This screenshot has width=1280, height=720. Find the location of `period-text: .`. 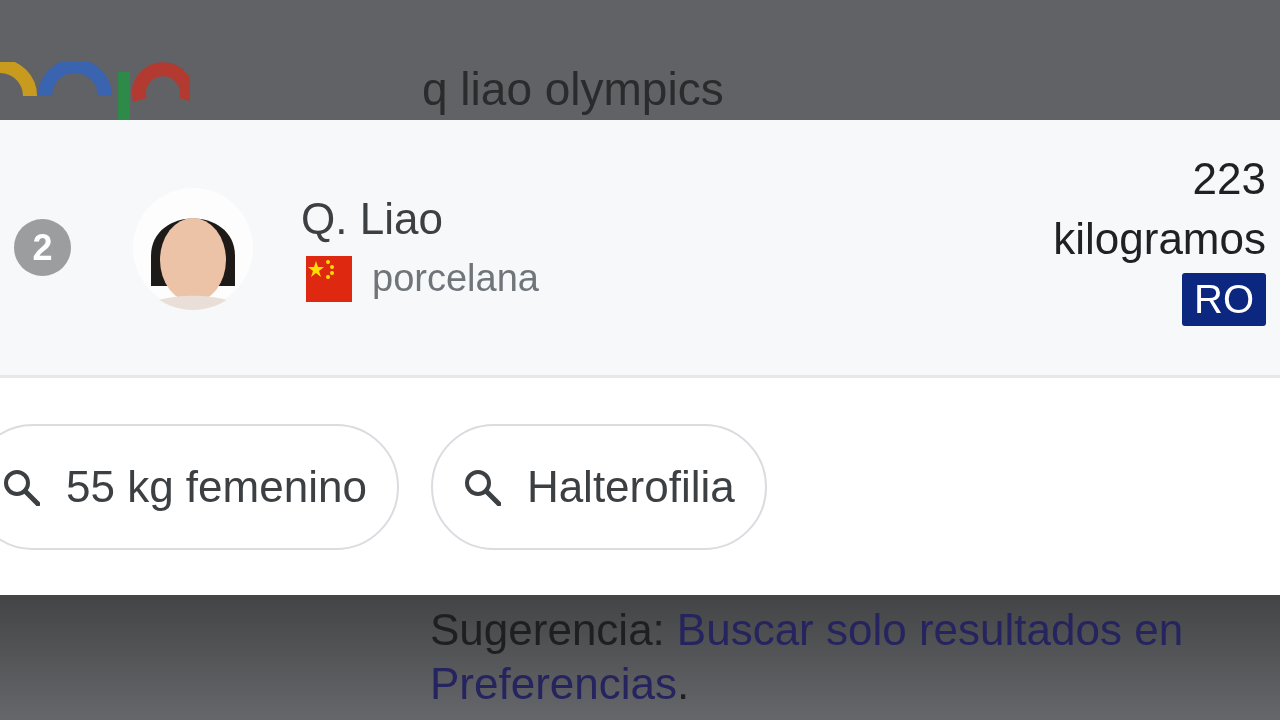

period-text: . is located at coordinates (683, 683).